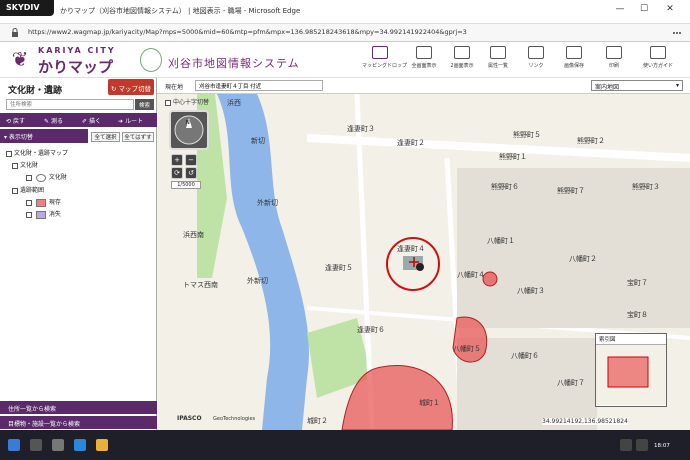 Image resolution: width=690 pixels, height=460 pixels. I want to click on svg-text: N, so click(188, 123).